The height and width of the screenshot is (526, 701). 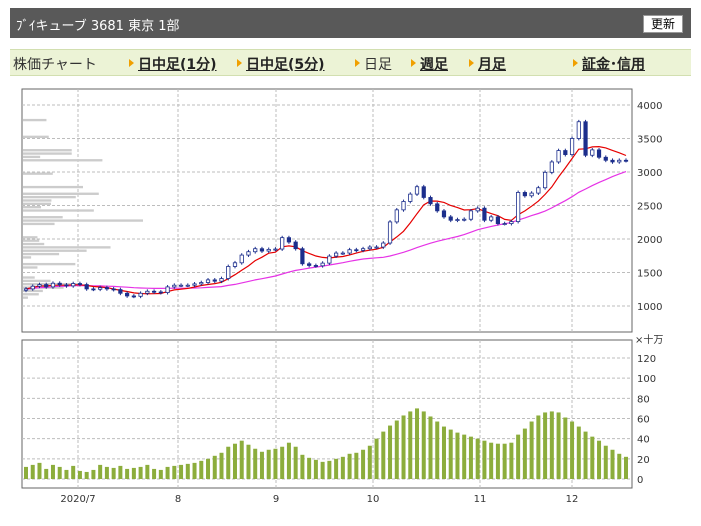 What do you see at coordinates (643, 440) in the screenshot?
I see `volume-tick-label: 40` at bounding box center [643, 440].